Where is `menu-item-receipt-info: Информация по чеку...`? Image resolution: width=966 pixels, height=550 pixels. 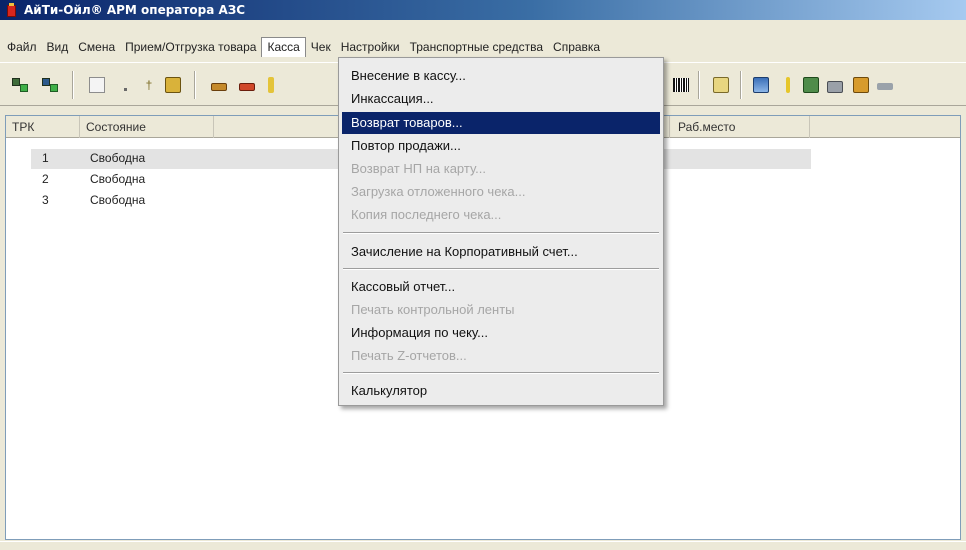 menu-item-receipt-info: Информация по чеку... is located at coordinates (501, 333).